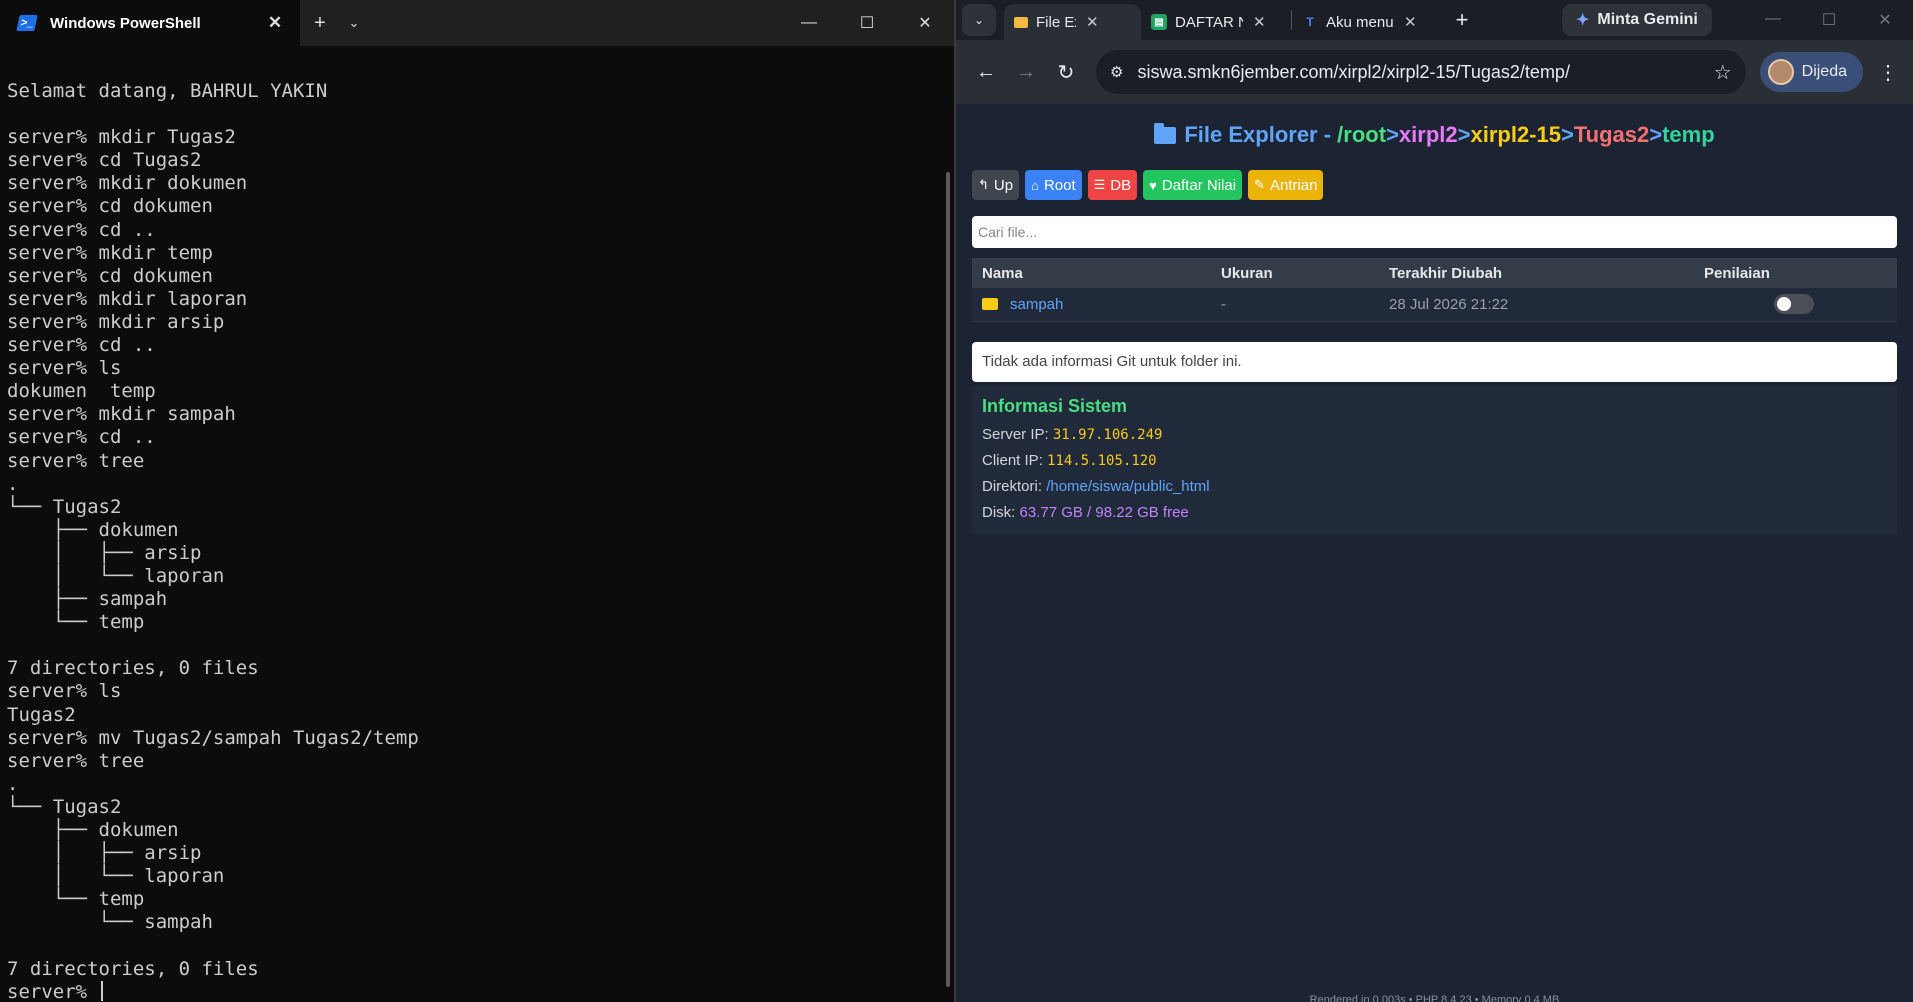  I want to click on terminal-line: ├── sampah, so click(87, 599).